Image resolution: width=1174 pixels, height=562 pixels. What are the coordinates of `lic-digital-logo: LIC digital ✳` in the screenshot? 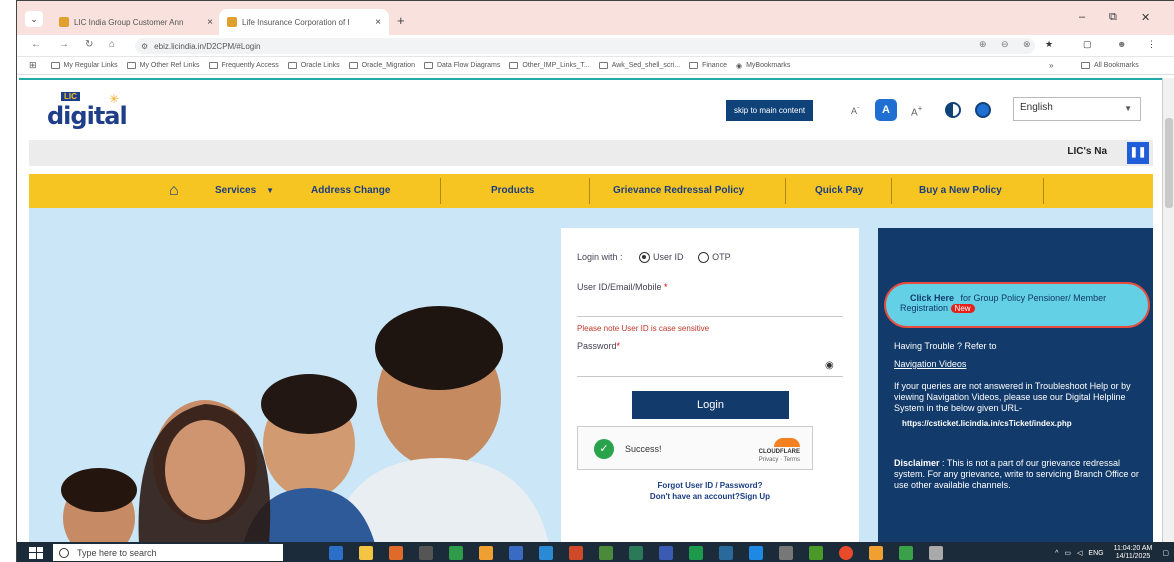 It's located at (98, 111).